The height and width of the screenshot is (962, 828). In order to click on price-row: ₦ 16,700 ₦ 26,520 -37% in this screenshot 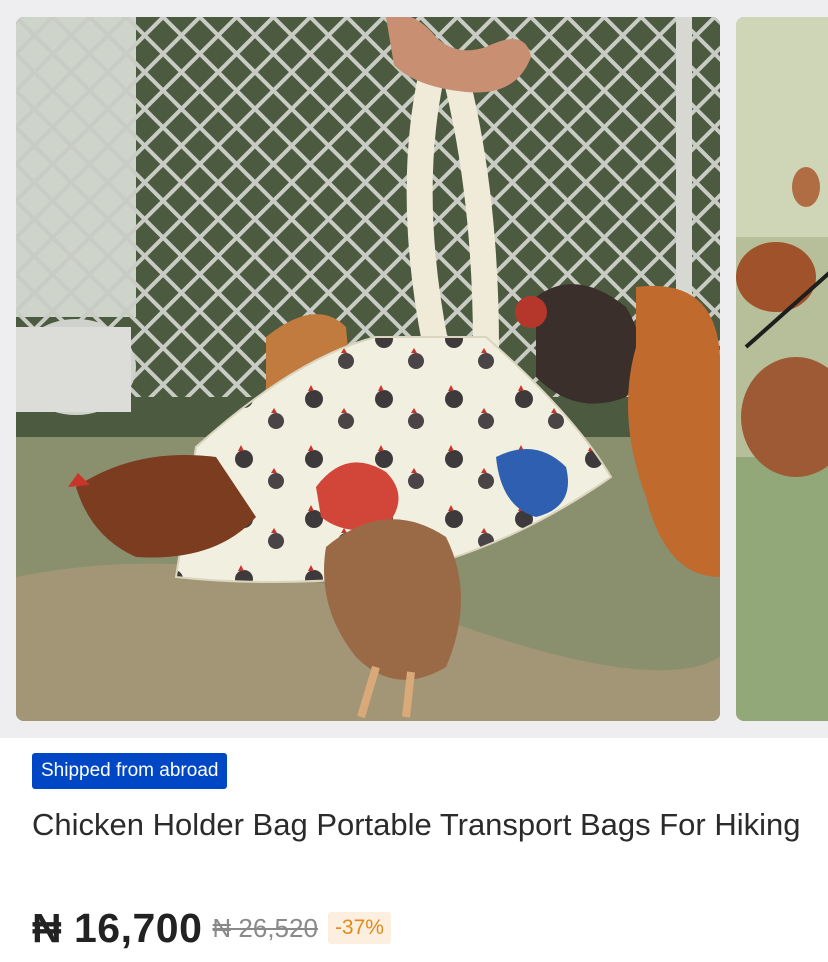, I will do `click(211, 928)`.